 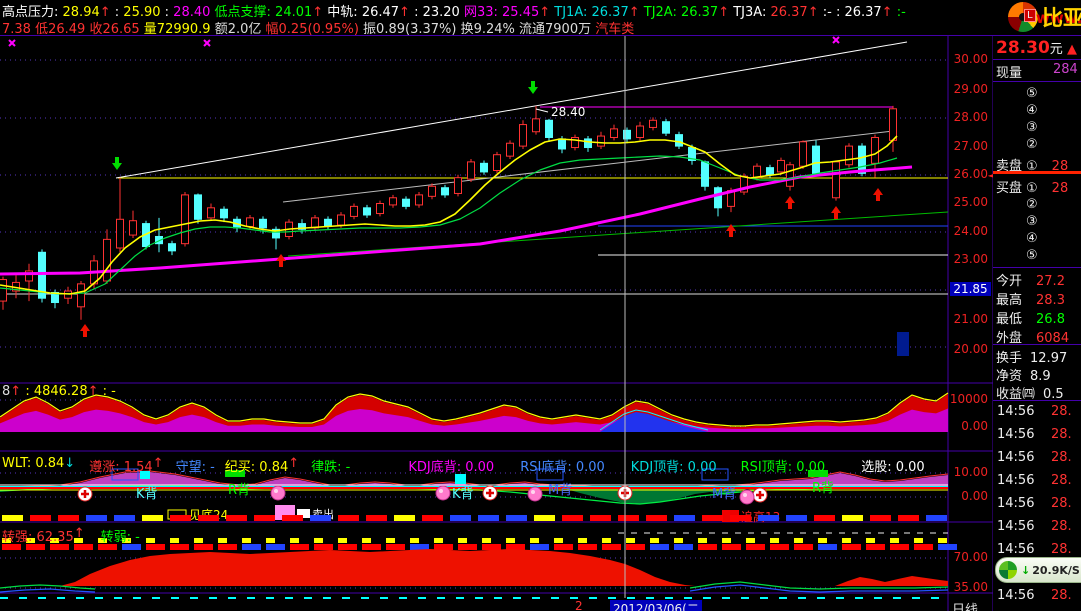 What do you see at coordinates (1032, 144) in the screenshot?
I see `sell-queue-row: ②` at bounding box center [1032, 144].